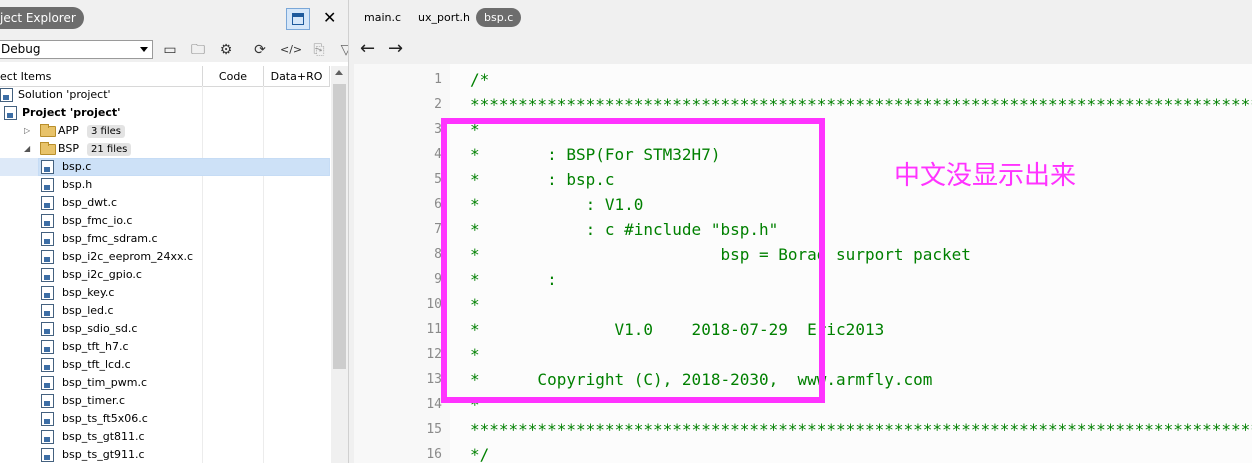 The height and width of the screenshot is (463, 1252). Describe the element at coordinates (94, 400) in the screenshot. I see `tree-item-label: bsp_timer.c` at that location.